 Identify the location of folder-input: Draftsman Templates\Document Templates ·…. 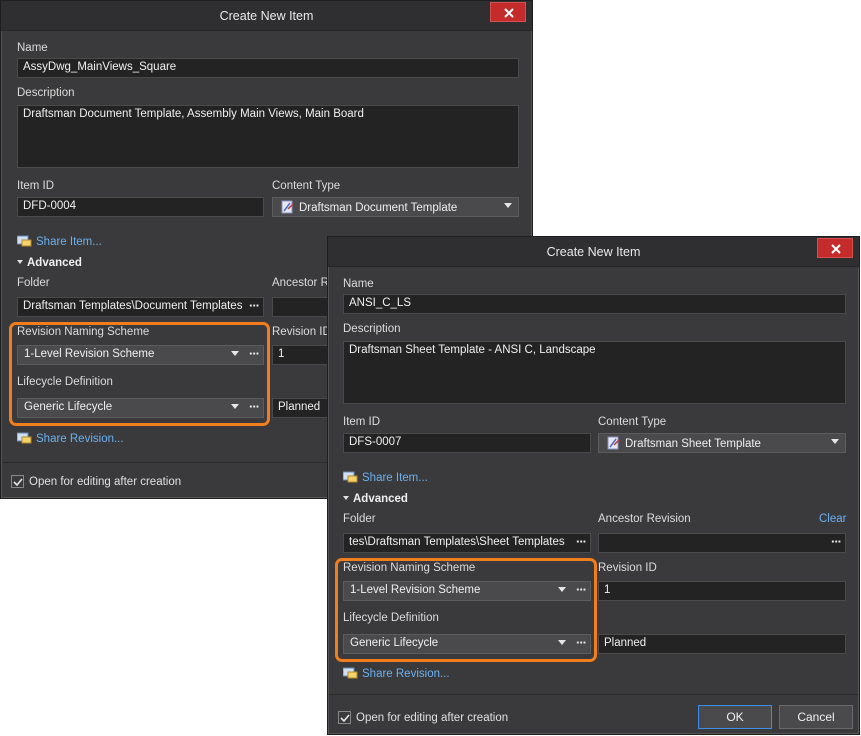
(140, 307).